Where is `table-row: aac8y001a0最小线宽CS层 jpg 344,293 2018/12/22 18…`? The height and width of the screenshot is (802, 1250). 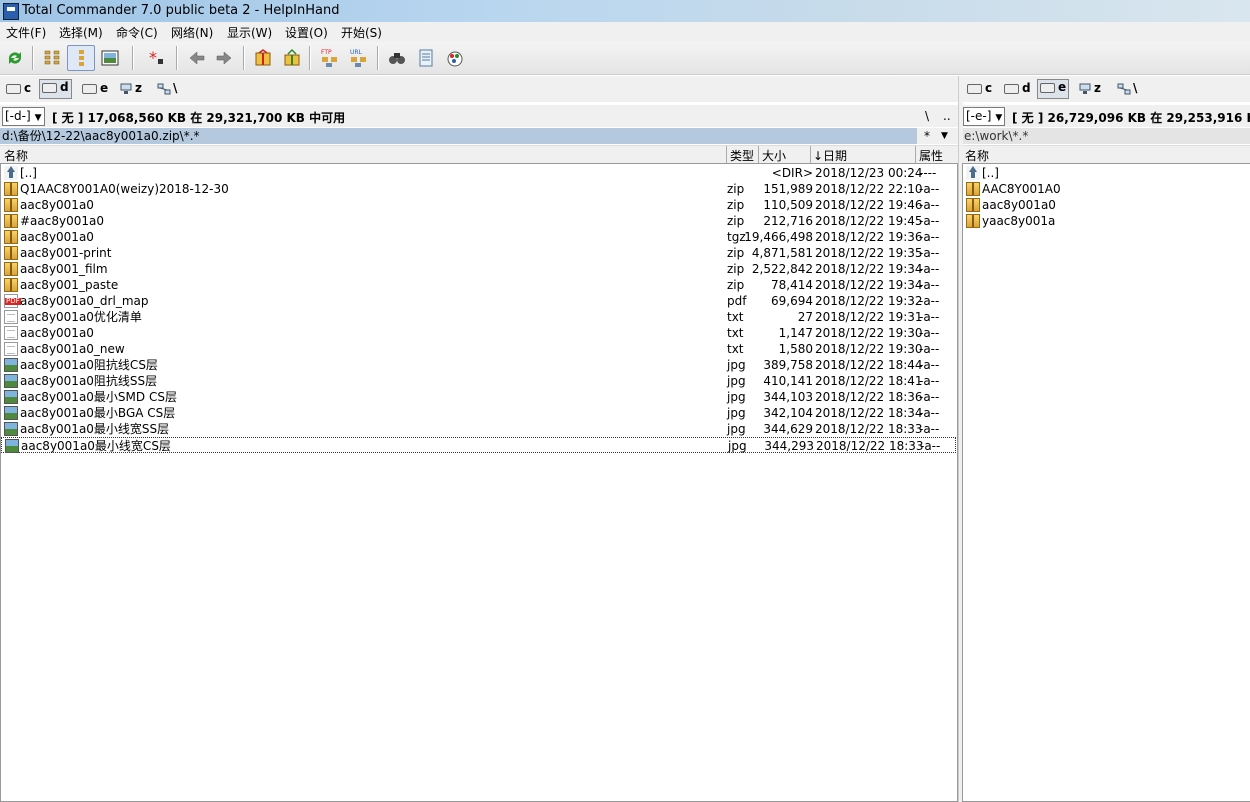
table-row: aac8y001a0最小线宽CS层 jpg 344,293 2018/12/22 18… is located at coordinates (478, 445).